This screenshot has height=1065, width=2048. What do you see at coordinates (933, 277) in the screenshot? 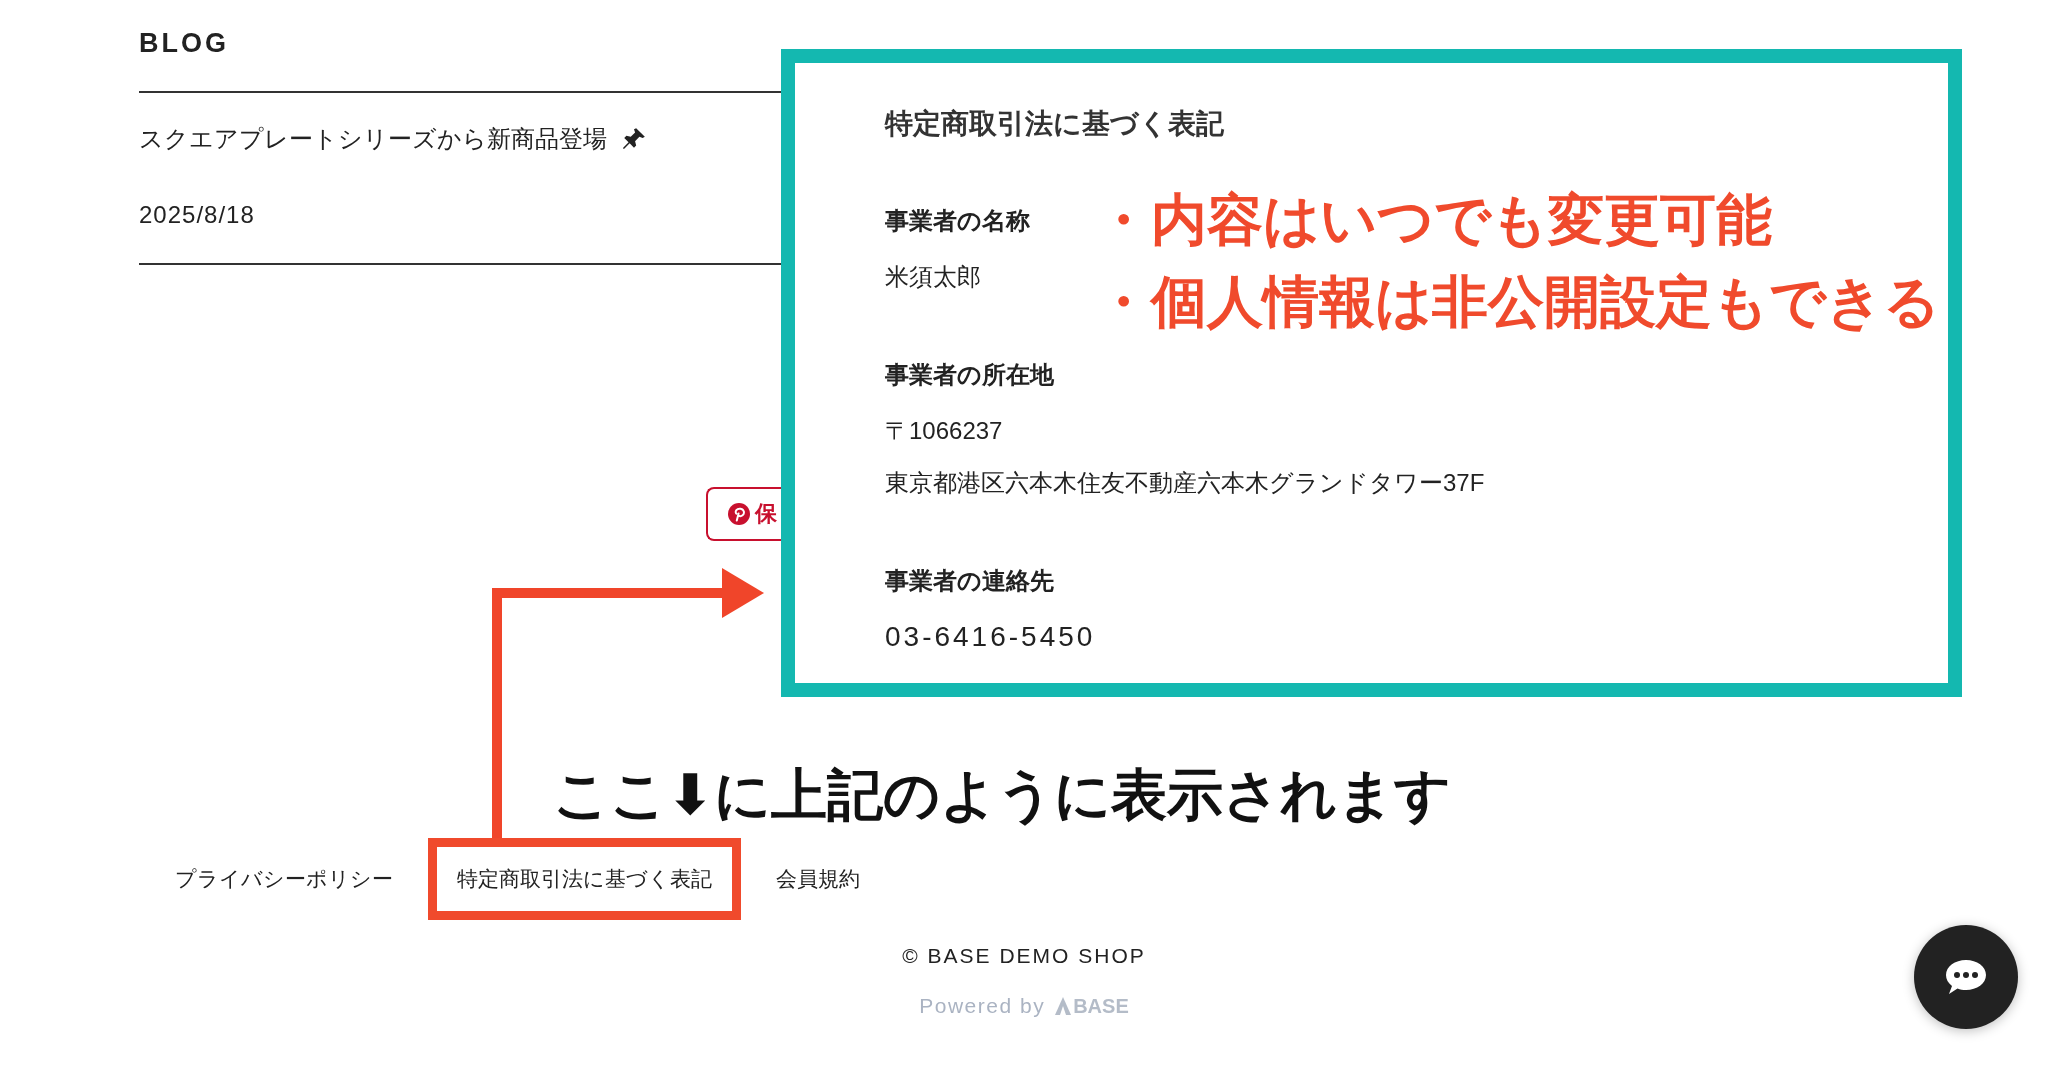
I see `field-value: 米須太郎` at bounding box center [933, 277].